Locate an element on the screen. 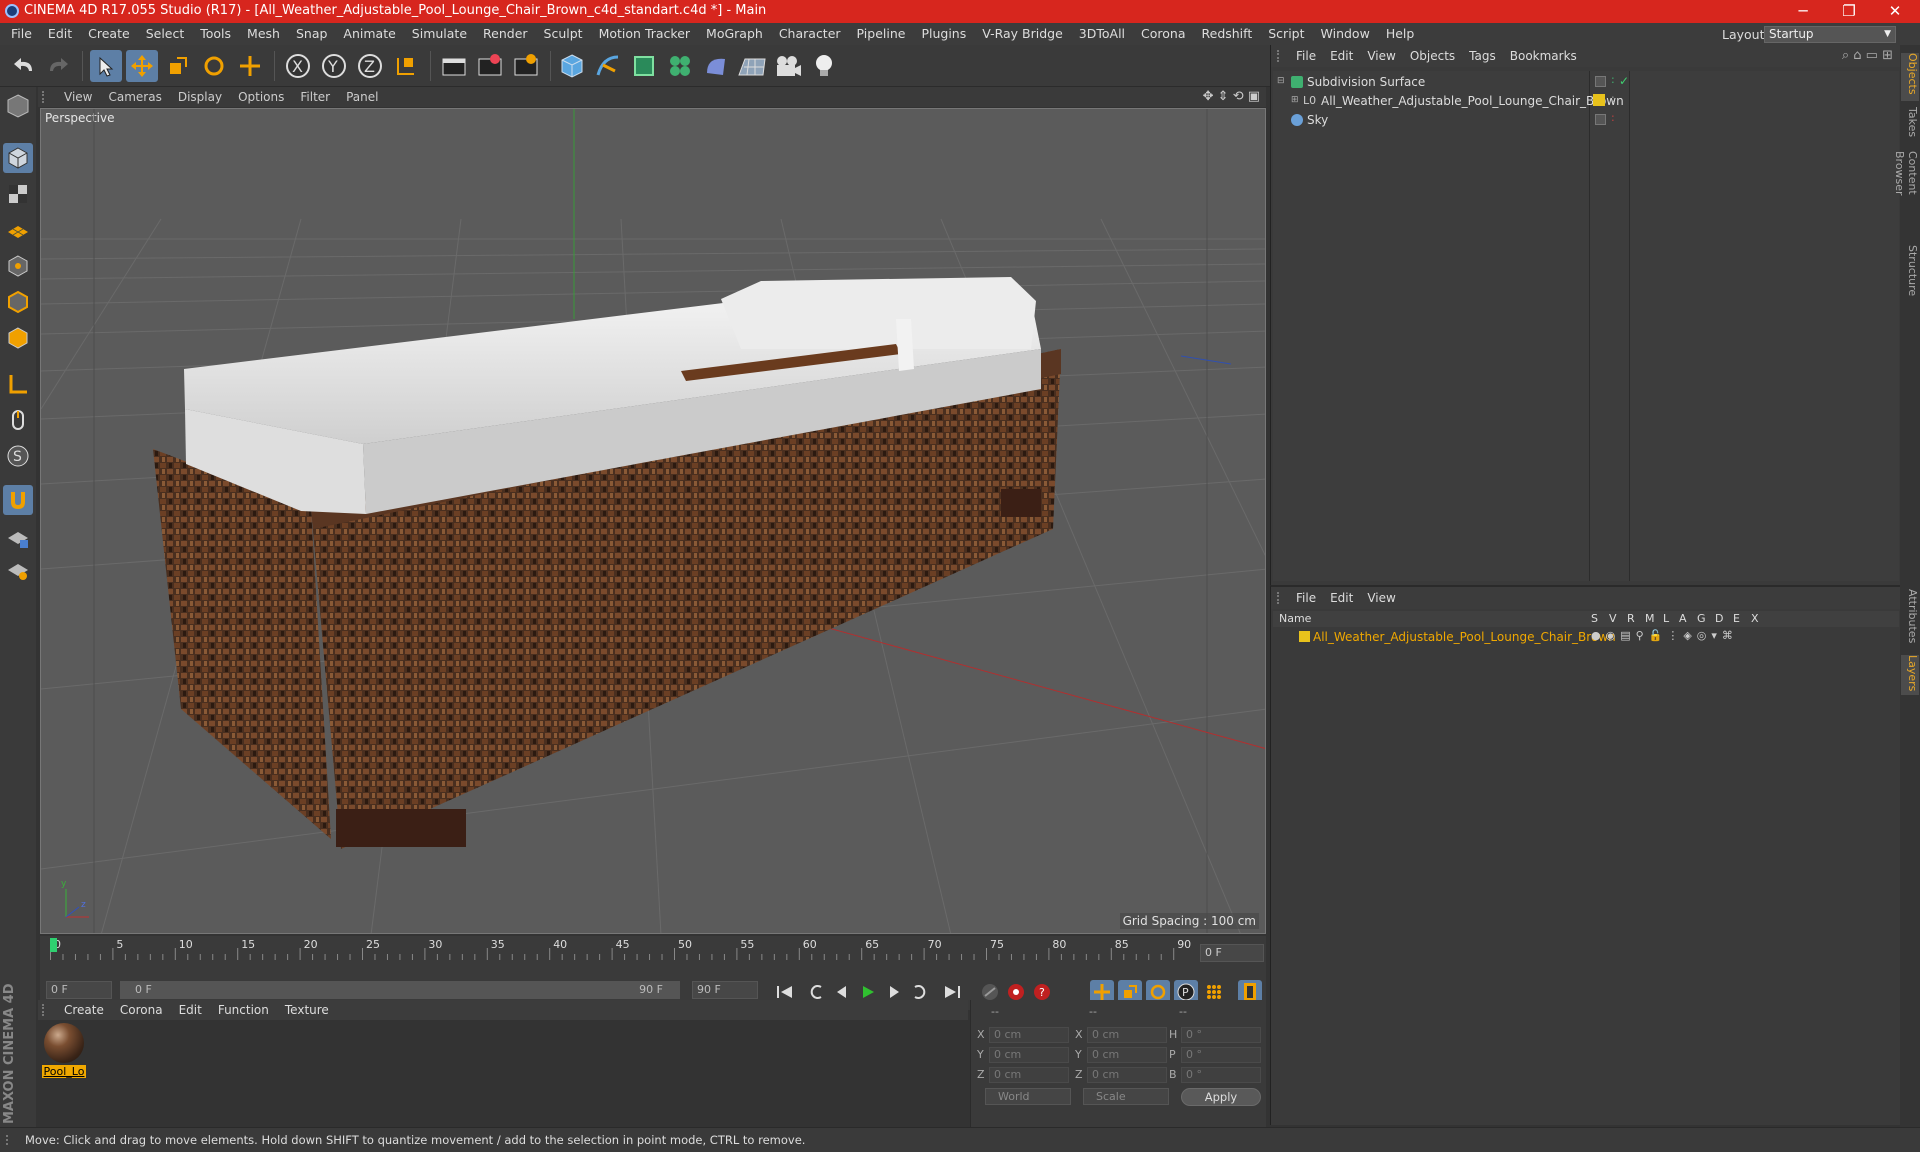 Image resolution: width=1920 pixels, height=1152 pixels. model-mode-icon is located at coordinates (18, 158).